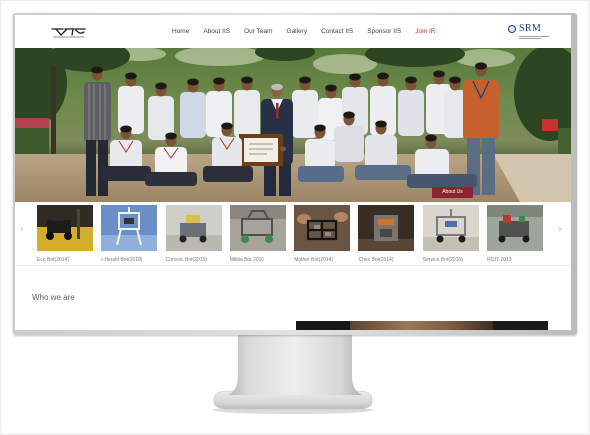  I want to click on chevron-right-icon: ›, so click(560, 230).